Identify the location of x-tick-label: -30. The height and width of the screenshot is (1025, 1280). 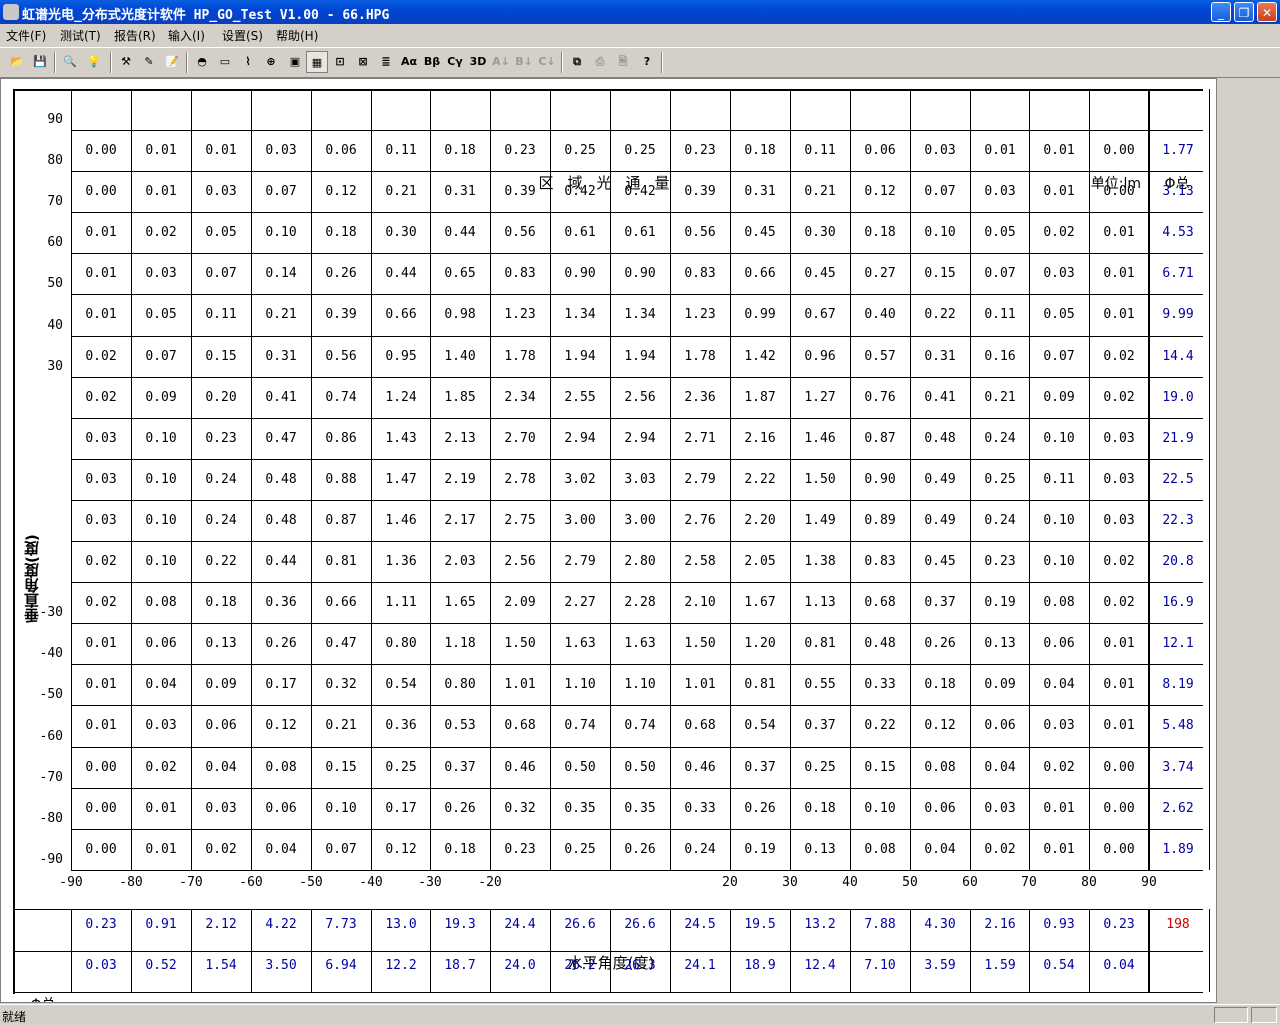
(430, 882).